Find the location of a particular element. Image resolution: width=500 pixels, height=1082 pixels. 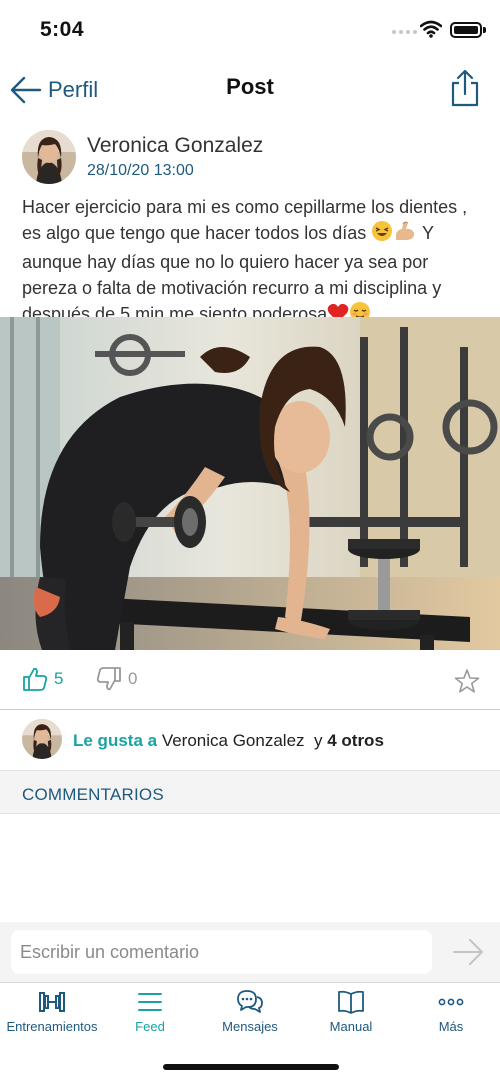

likes-text: Le gusta a Veronica Gonzalez y 4 otros is located at coordinates (228, 740).